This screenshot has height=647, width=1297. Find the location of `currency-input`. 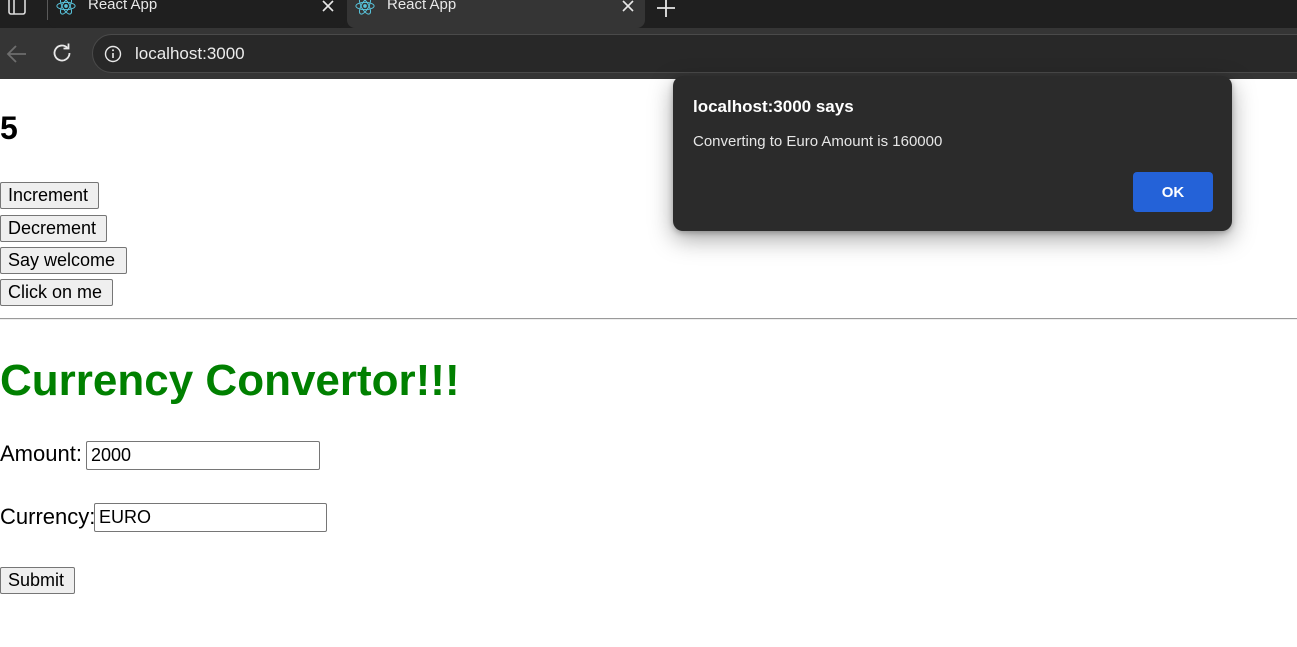

currency-input is located at coordinates (210, 517).